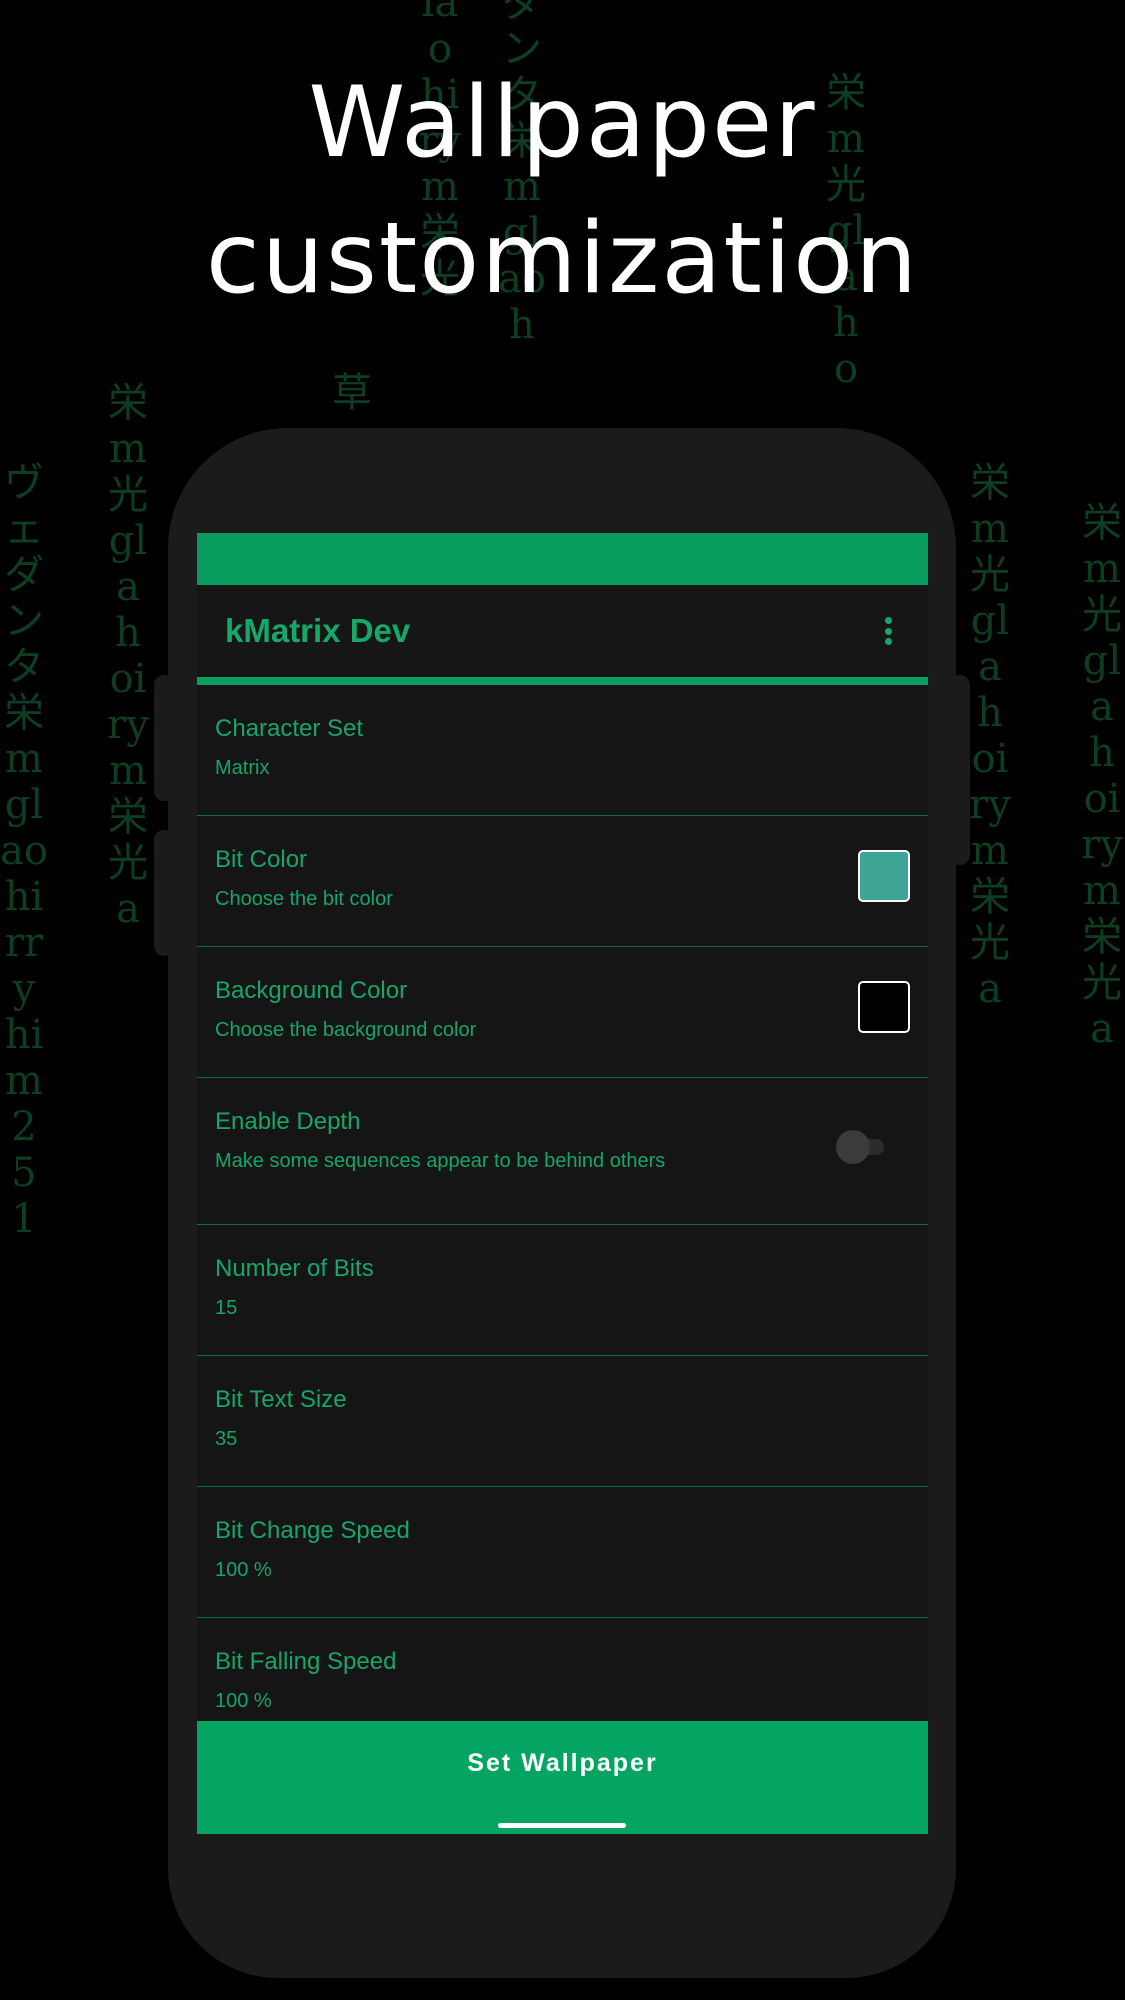  Describe the element at coordinates (306, 1661) in the screenshot. I see `pref-title: Bit Falling Speed` at that location.